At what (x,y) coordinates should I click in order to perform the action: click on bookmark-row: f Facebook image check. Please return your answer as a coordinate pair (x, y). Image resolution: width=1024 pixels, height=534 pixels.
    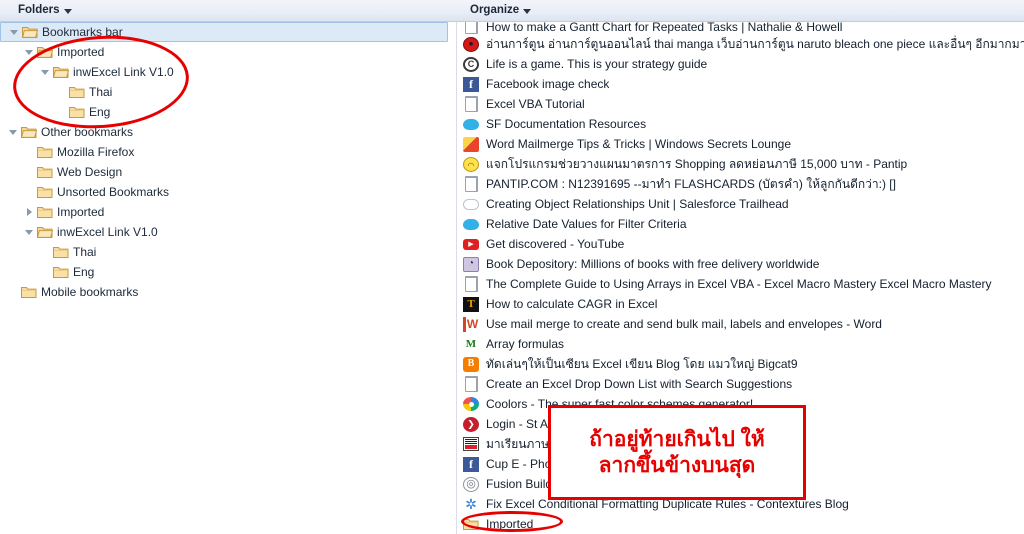
    Looking at the image, I should click on (740, 84).